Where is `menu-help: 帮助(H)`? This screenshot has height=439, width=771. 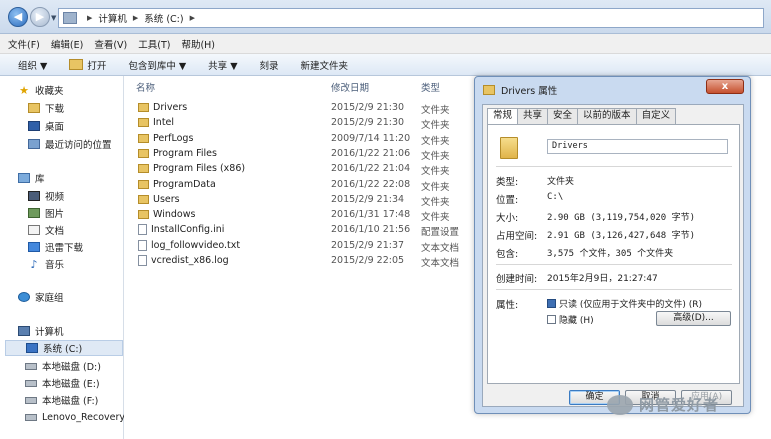 menu-help: 帮助(H) is located at coordinates (198, 44).